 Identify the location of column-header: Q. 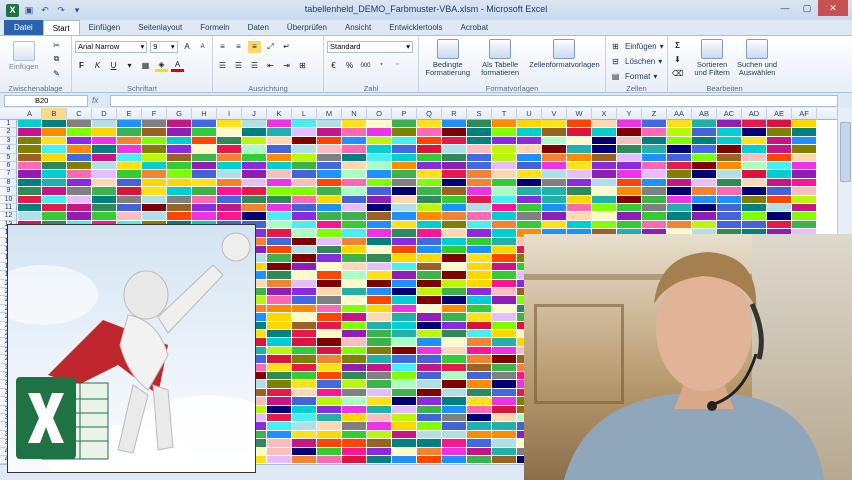
(429, 114).